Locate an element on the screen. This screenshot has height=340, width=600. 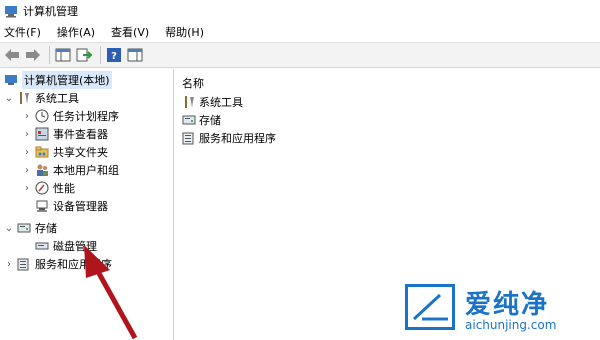
watermark-url: aichunjing.com is located at coordinates (511, 325).